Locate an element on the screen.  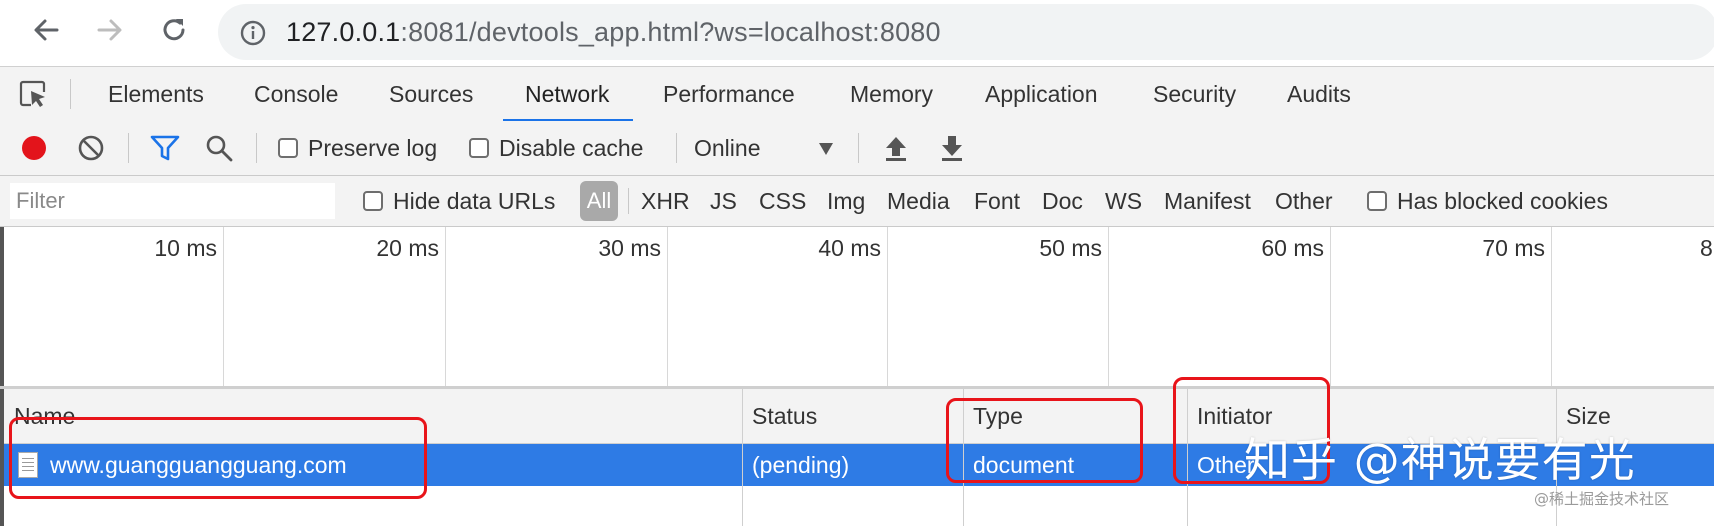
reload-icon is located at coordinates (174, 30).